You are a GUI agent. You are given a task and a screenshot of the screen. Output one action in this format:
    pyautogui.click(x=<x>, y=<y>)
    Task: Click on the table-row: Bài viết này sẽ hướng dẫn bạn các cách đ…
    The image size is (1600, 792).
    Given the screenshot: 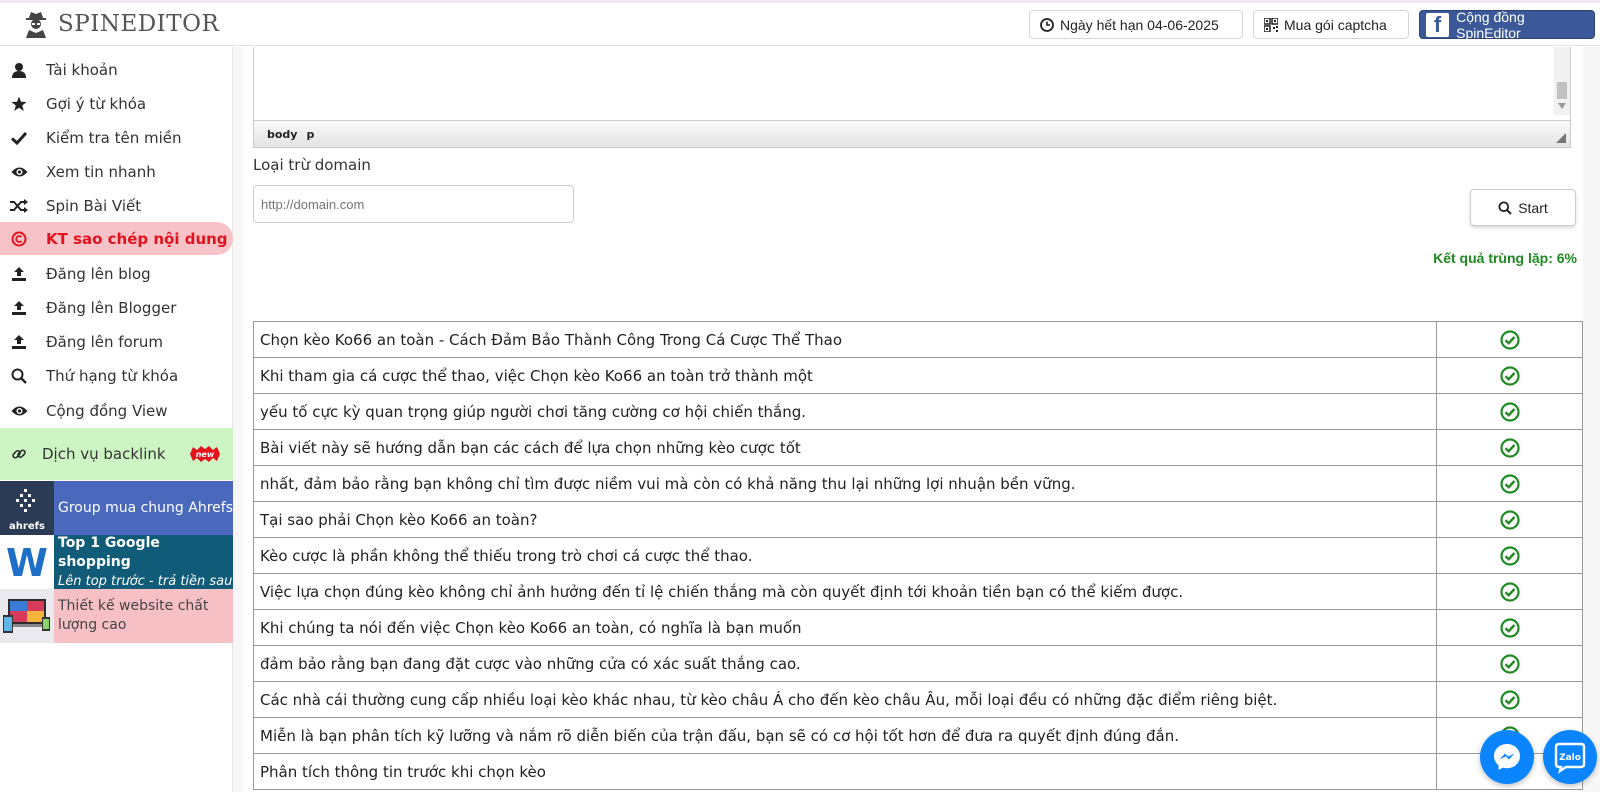 What is the action you would take?
    pyautogui.click(x=917, y=447)
    